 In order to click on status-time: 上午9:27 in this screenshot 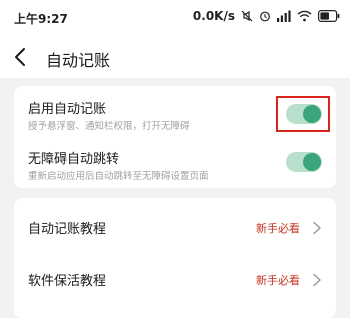, I will do `click(41, 19)`.